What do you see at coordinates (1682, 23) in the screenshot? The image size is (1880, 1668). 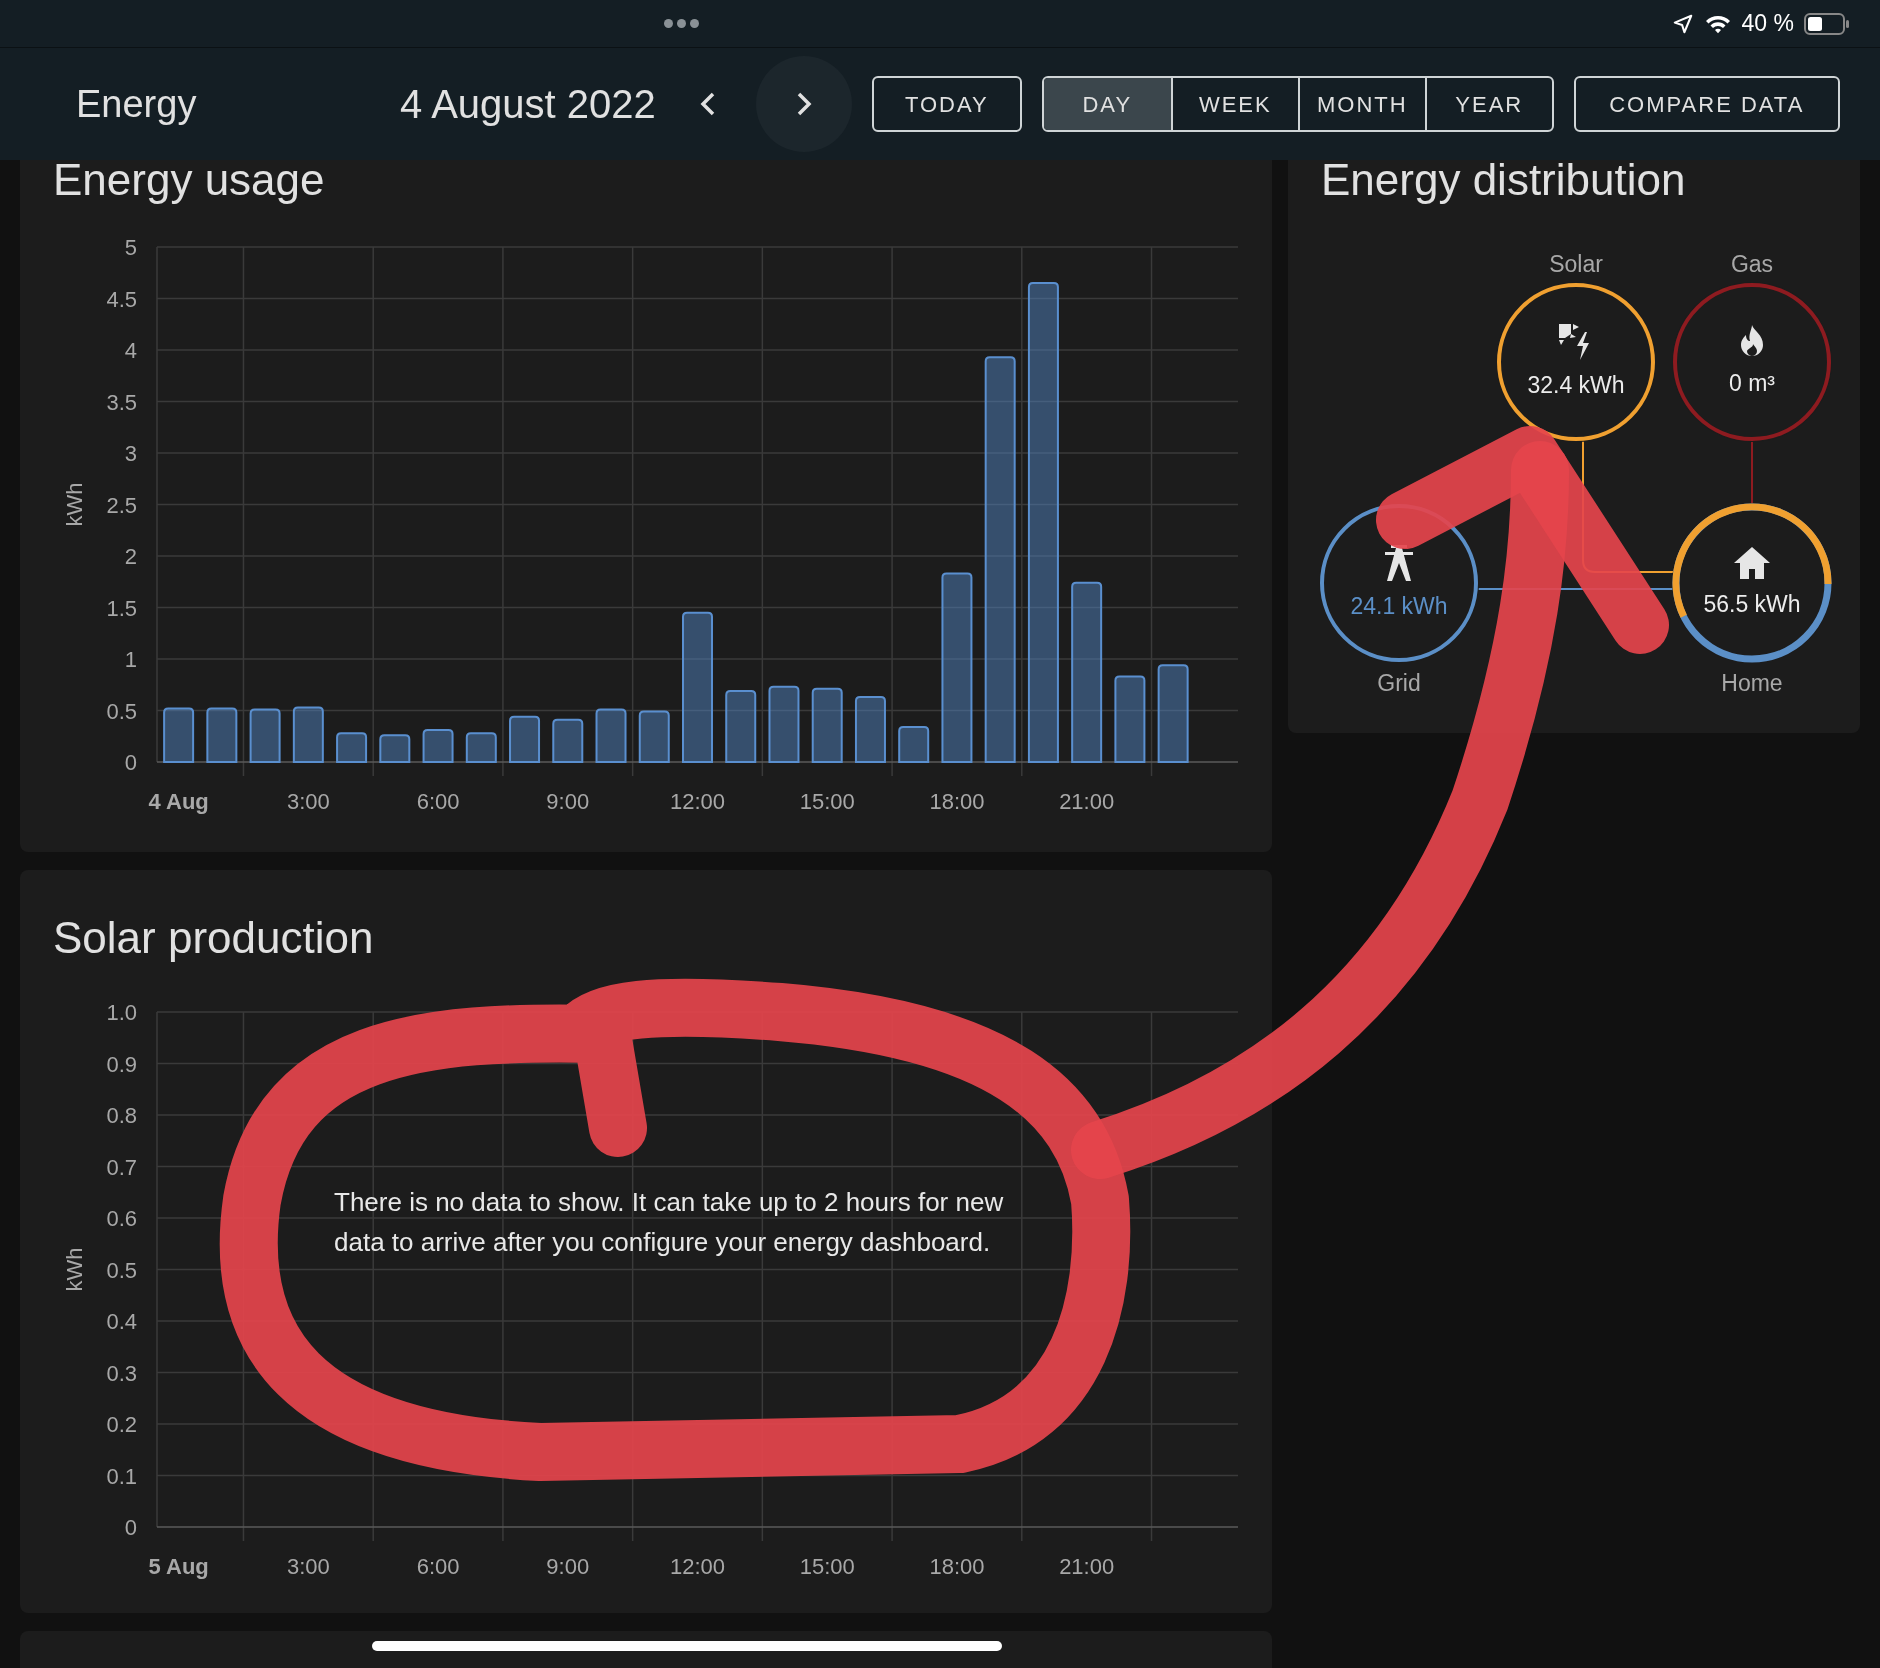 I see `location-arrow-icon` at bounding box center [1682, 23].